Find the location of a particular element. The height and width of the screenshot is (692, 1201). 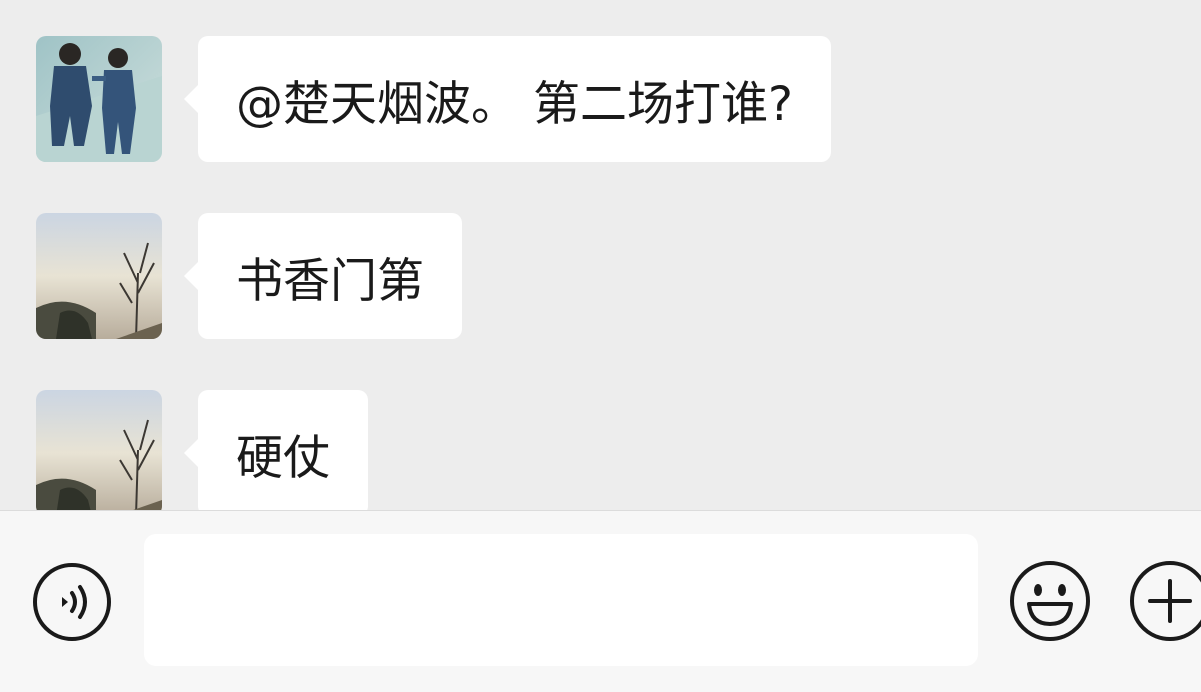

message-input is located at coordinates (561, 600).